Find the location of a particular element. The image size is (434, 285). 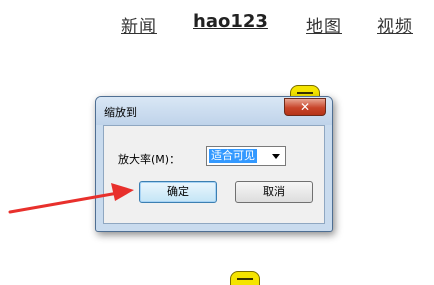

nav-link-map: 地图 is located at coordinates (324, 24).